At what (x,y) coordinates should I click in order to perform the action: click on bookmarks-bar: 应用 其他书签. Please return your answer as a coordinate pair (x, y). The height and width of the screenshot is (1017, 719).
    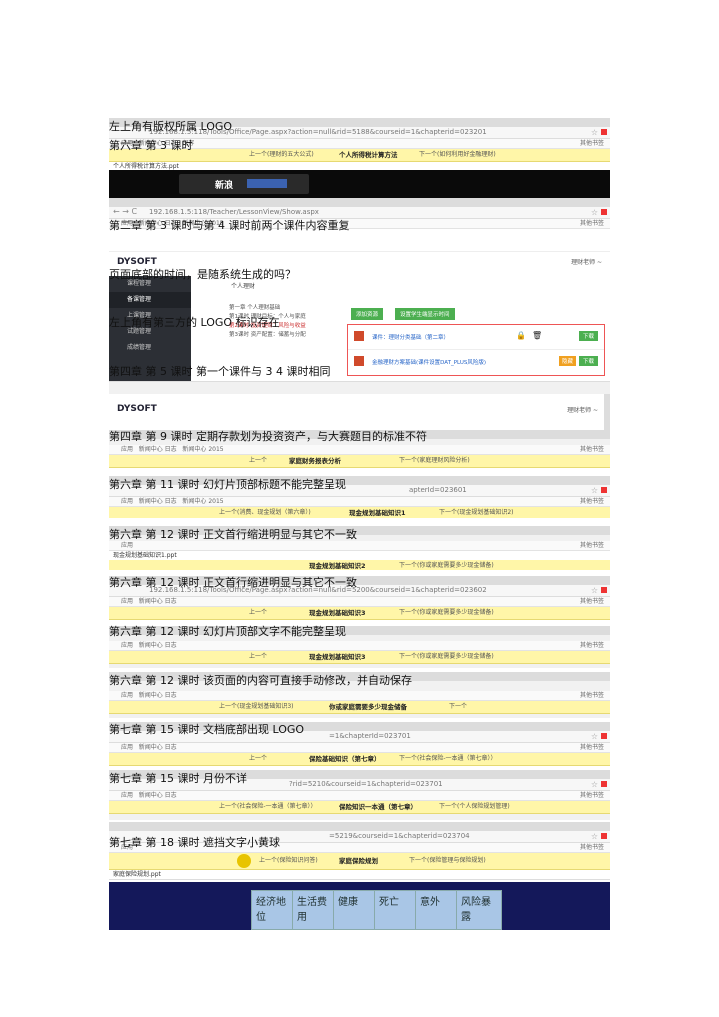
    Looking at the image, I should click on (359, 546).